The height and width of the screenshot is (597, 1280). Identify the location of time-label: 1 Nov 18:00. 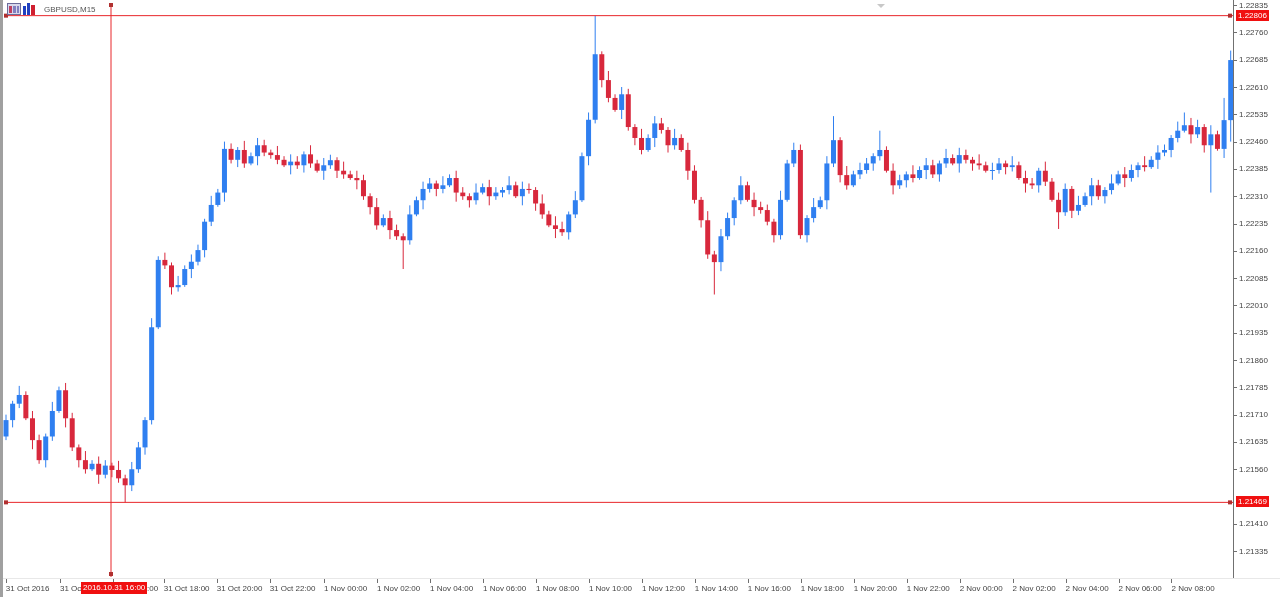
(822, 588).